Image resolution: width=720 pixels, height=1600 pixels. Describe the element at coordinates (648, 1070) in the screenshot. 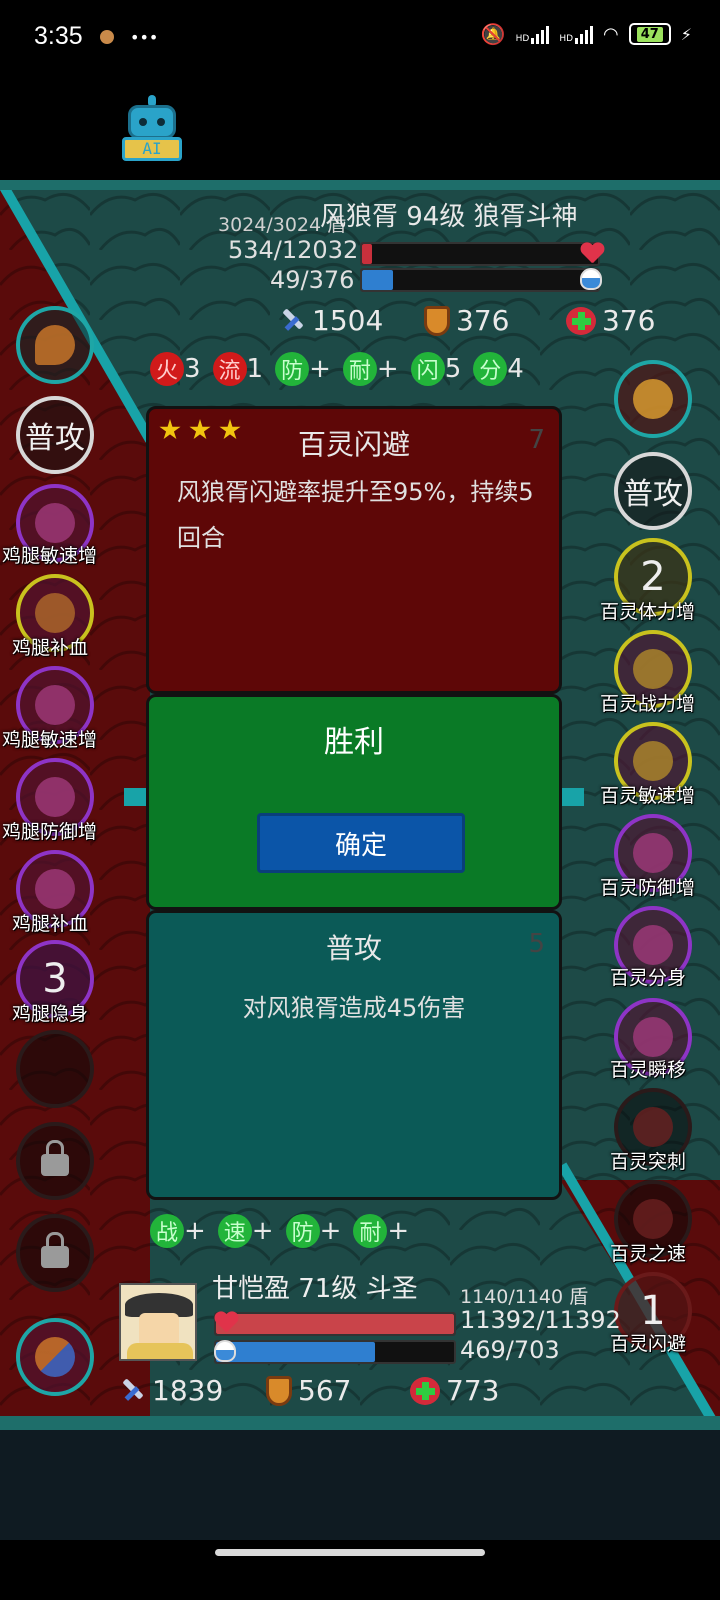

I see `right-skill-6-caption: 百灵瞬移` at that location.